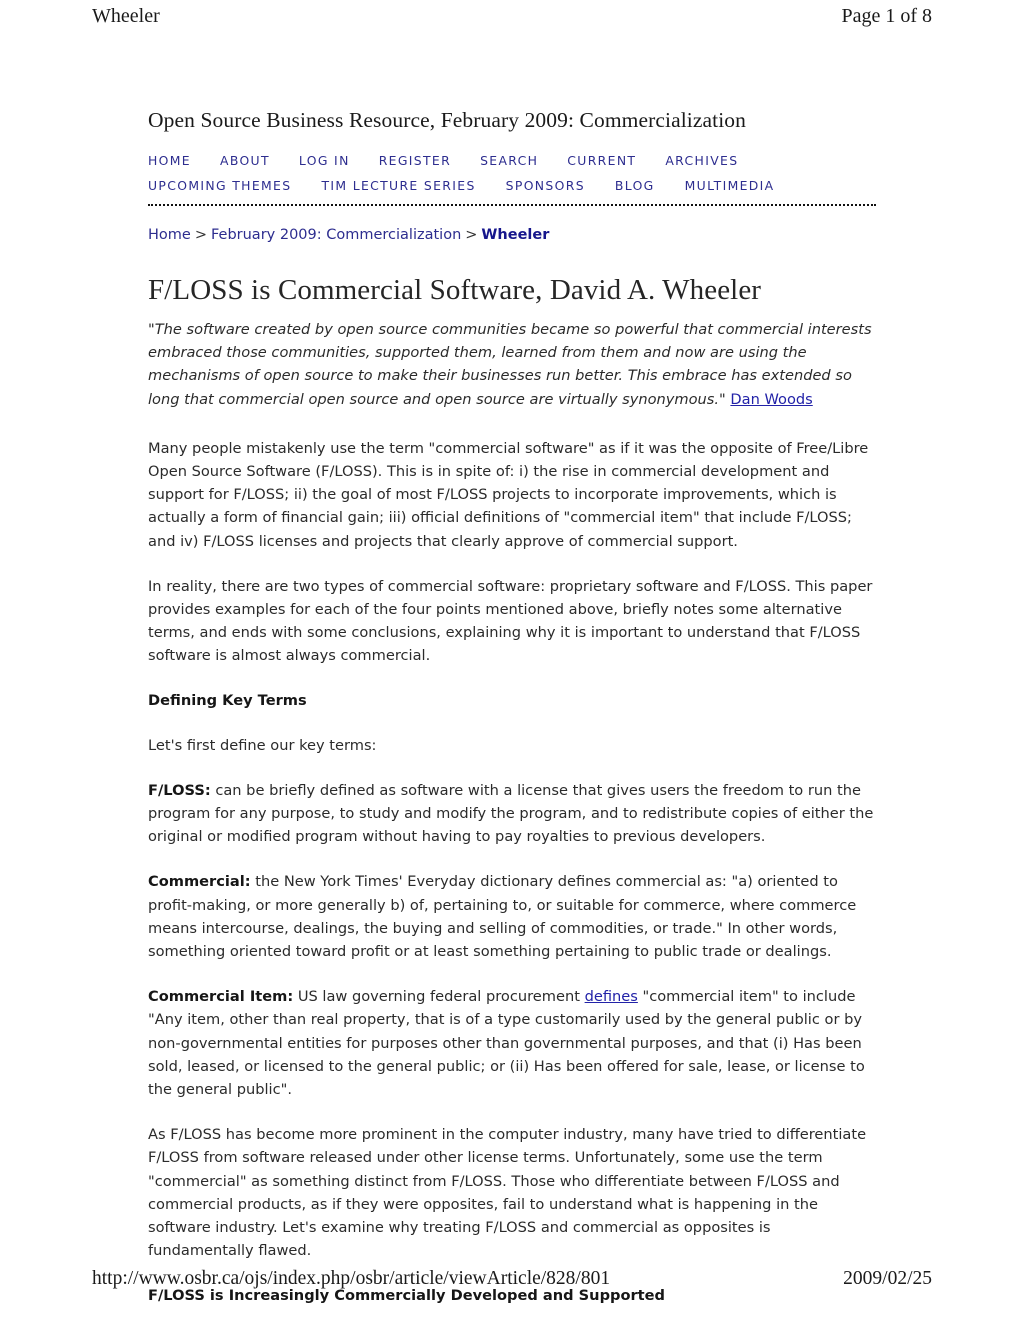  What do you see at coordinates (730, 186) in the screenshot?
I see `nav-item-multimedia: MULTIMEDIA` at bounding box center [730, 186].